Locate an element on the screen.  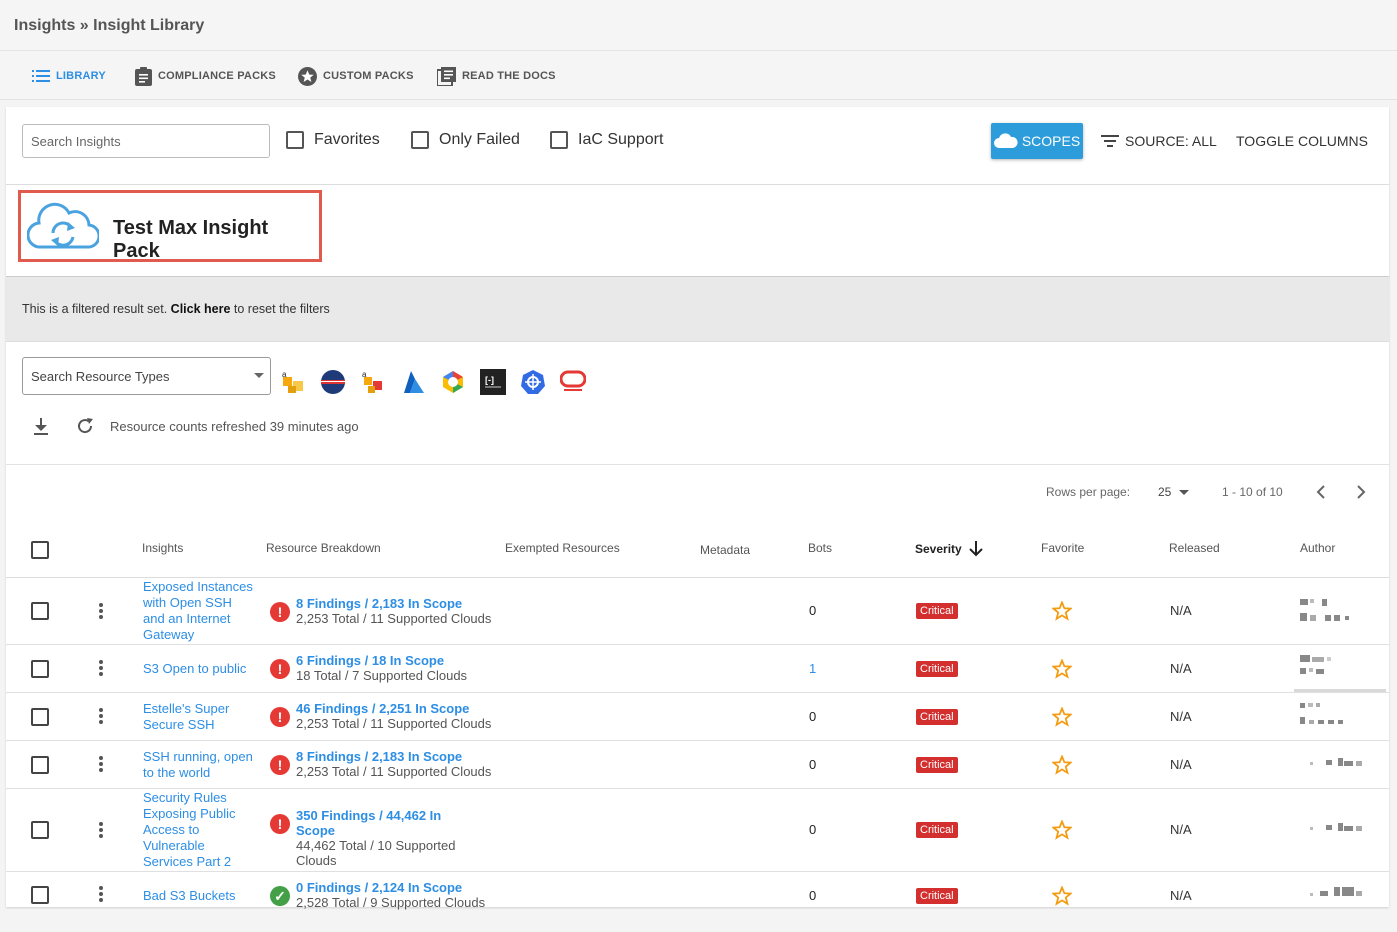
resource-type-select: Search Resource Types is located at coordinates (146, 376).